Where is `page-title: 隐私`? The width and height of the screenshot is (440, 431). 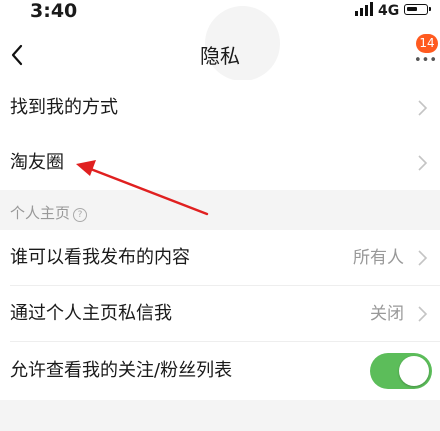 page-title: 隐私 is located at coordinates (220, 56).